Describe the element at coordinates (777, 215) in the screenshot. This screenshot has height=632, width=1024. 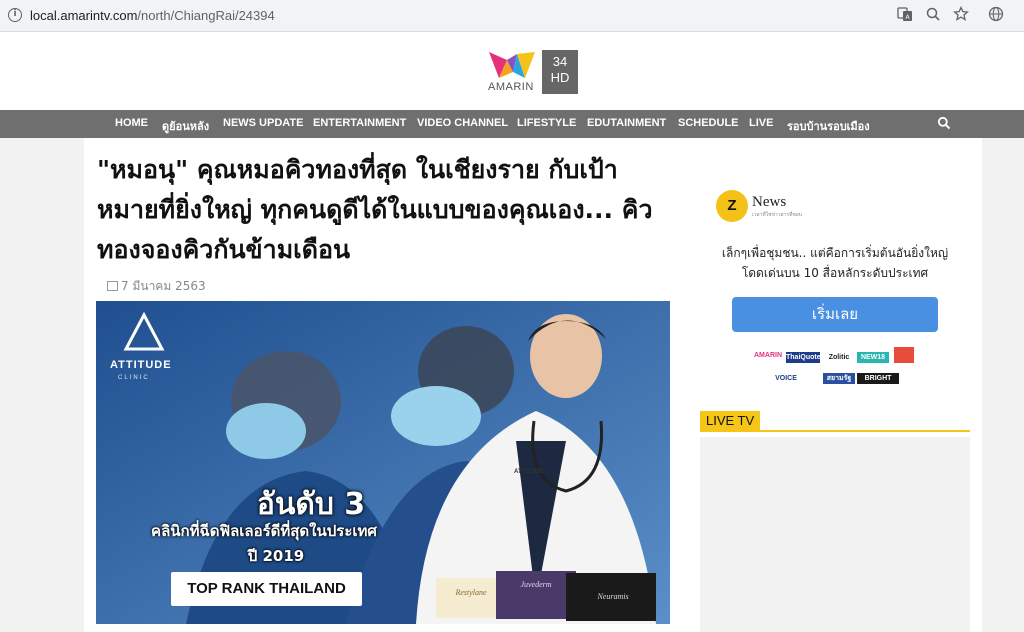
I see `znews-tagline: เวลาที่ใช่ข่าวสารที่ชอบ` at that location.